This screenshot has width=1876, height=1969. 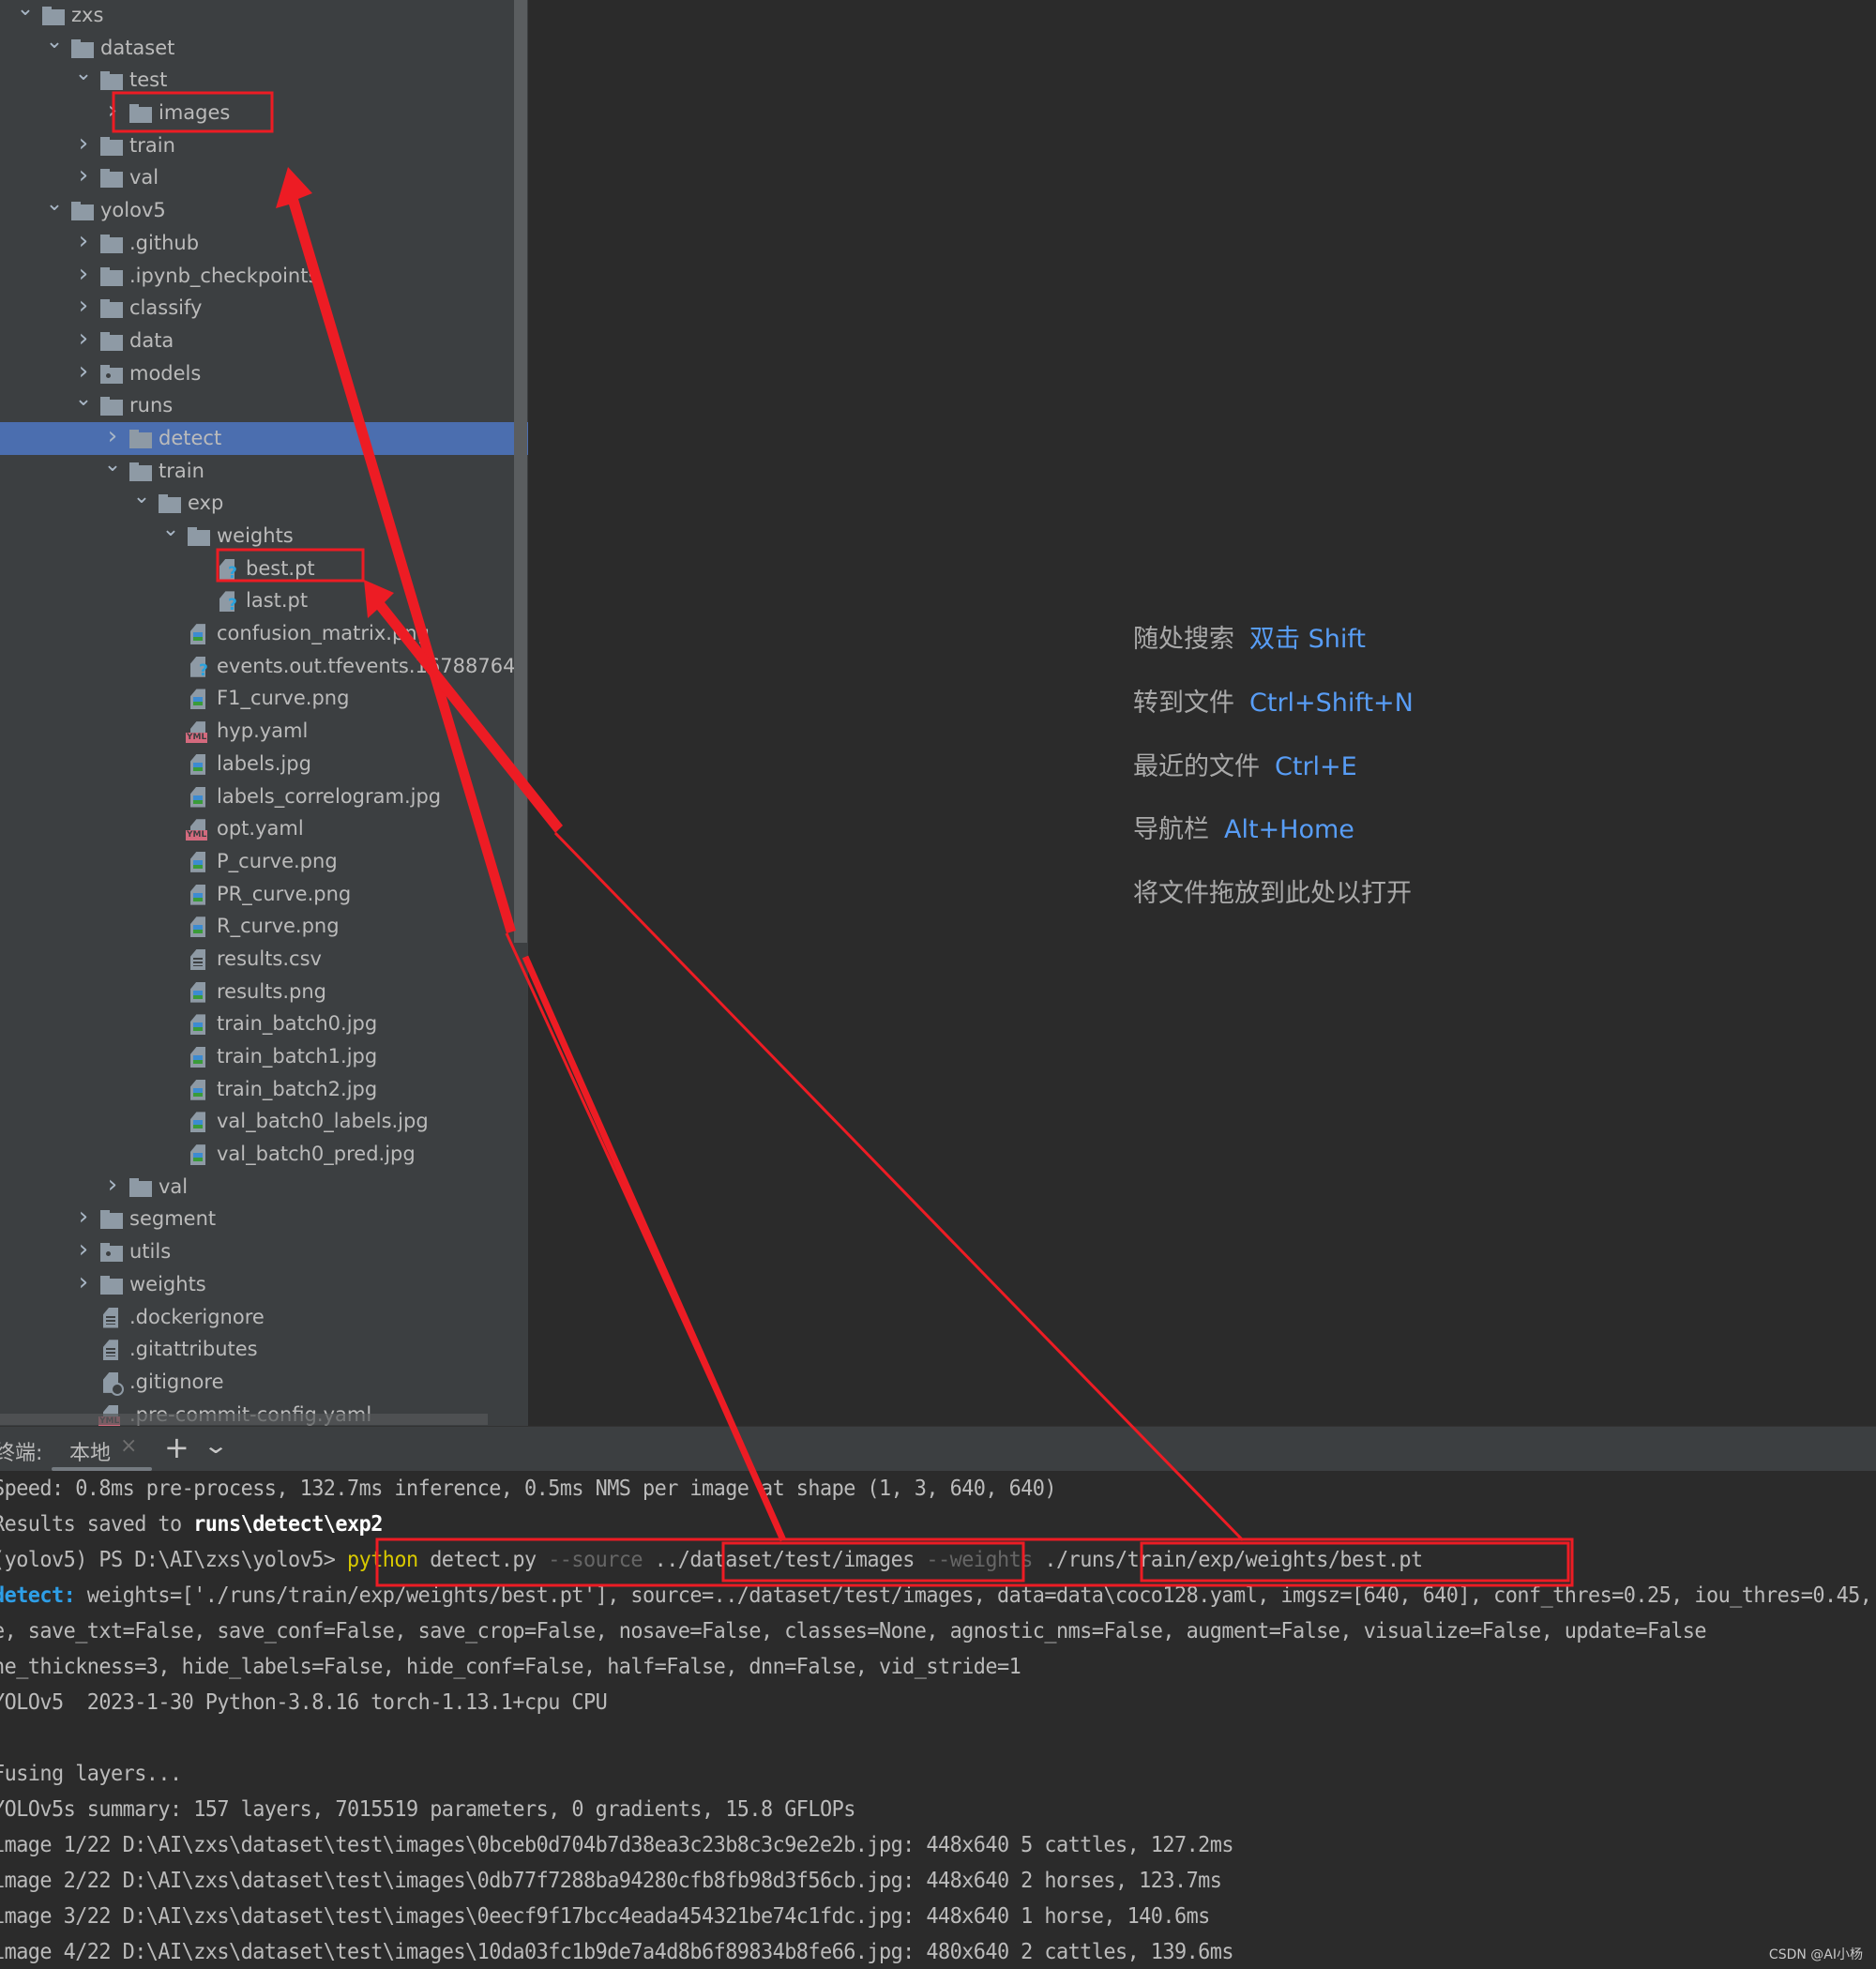 What do you see at coordinates (520, 471) in the screenshot?
I see `tree-vertical-scrollbar` at bounding box center [520, 471].